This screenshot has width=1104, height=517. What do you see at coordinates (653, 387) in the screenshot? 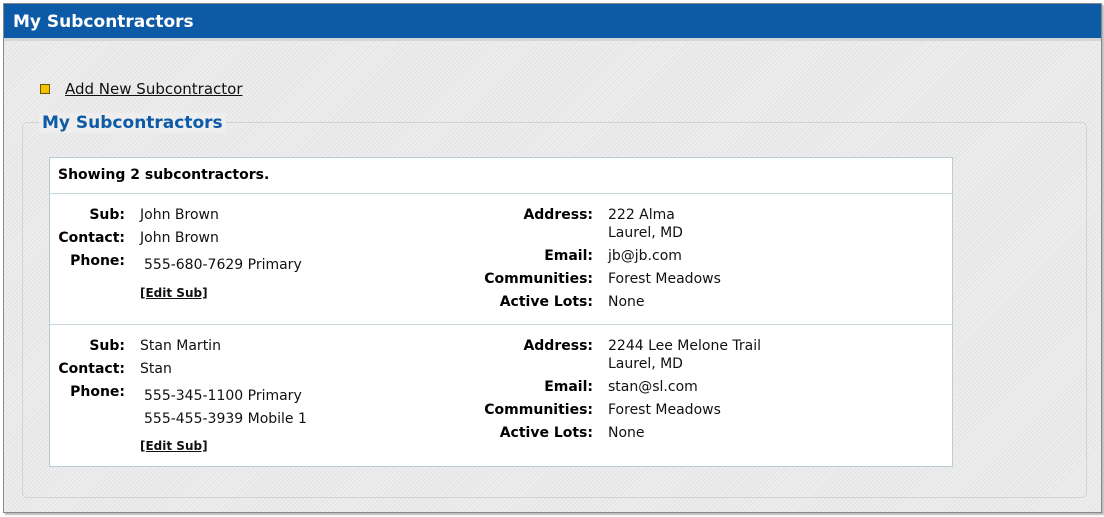
I see `email-value: stan@sl.com` at bounding box center [653, 387].